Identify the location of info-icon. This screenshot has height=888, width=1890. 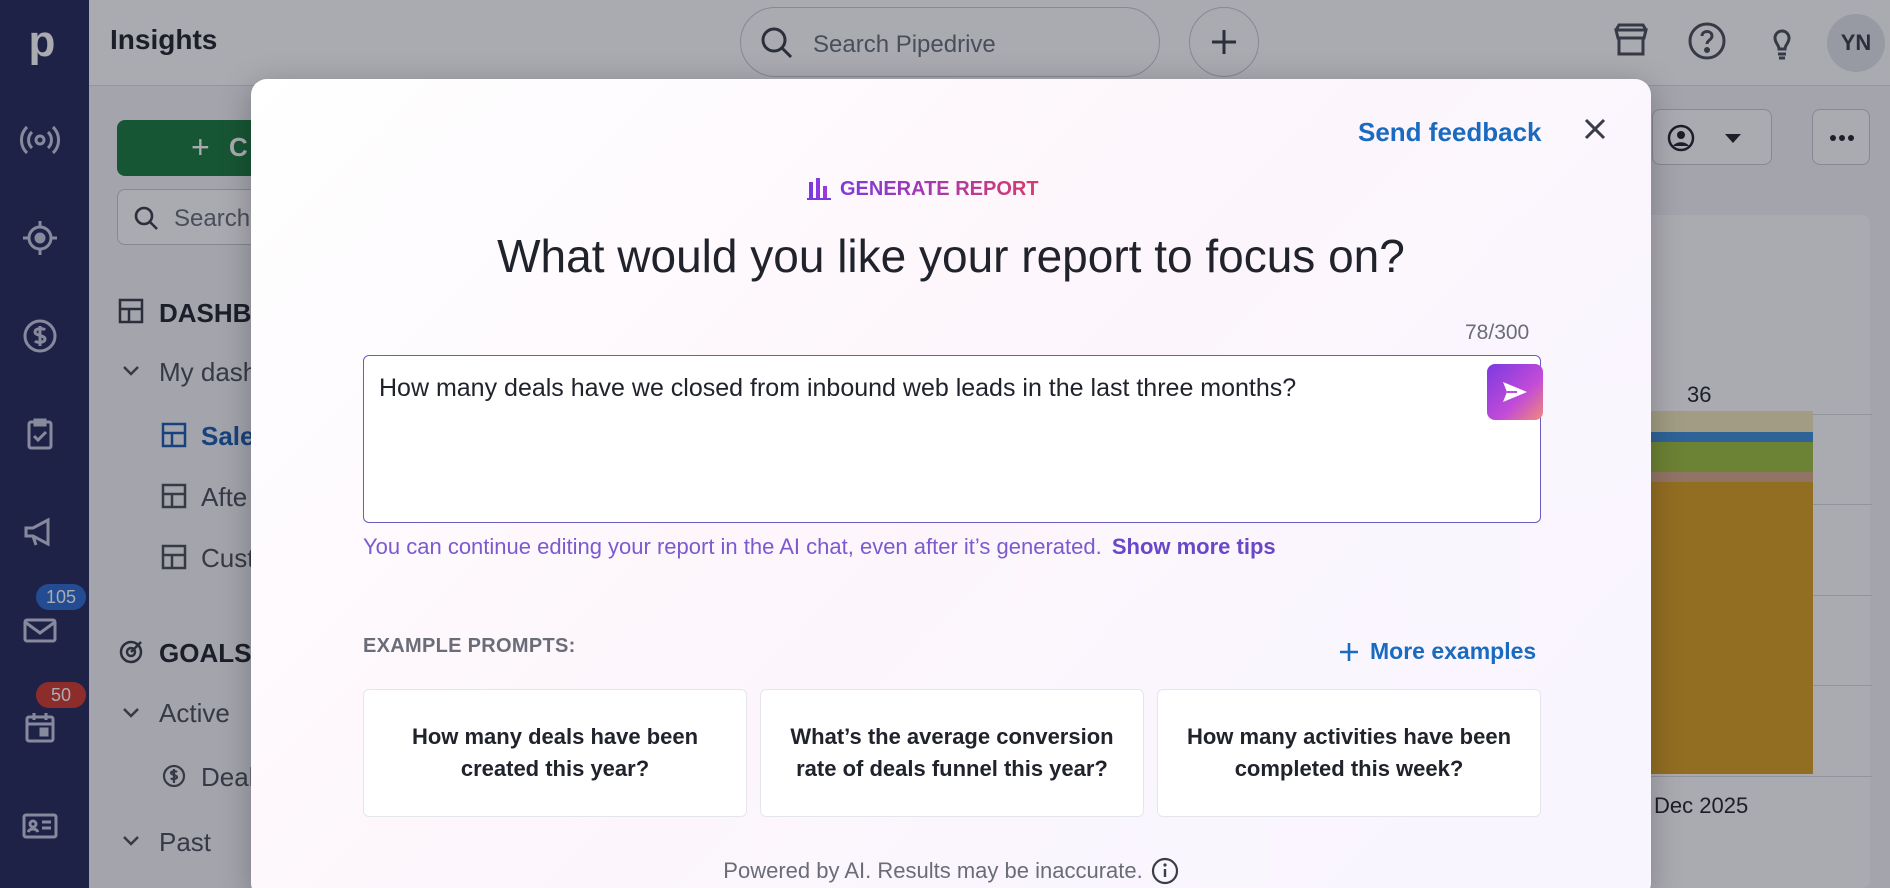
(1165, 871).